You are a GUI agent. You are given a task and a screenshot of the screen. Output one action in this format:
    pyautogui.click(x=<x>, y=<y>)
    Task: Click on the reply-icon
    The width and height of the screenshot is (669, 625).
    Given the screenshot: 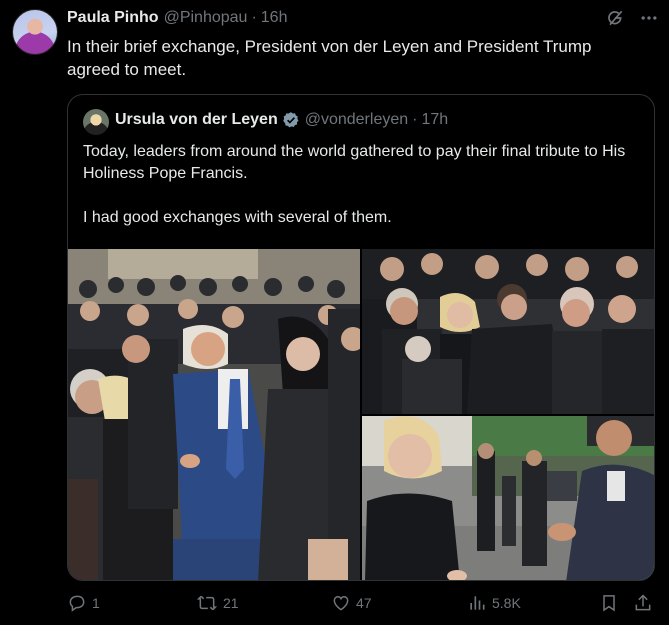 What is the action you would take?
    pyautogui.click(x=77, y=603)
    